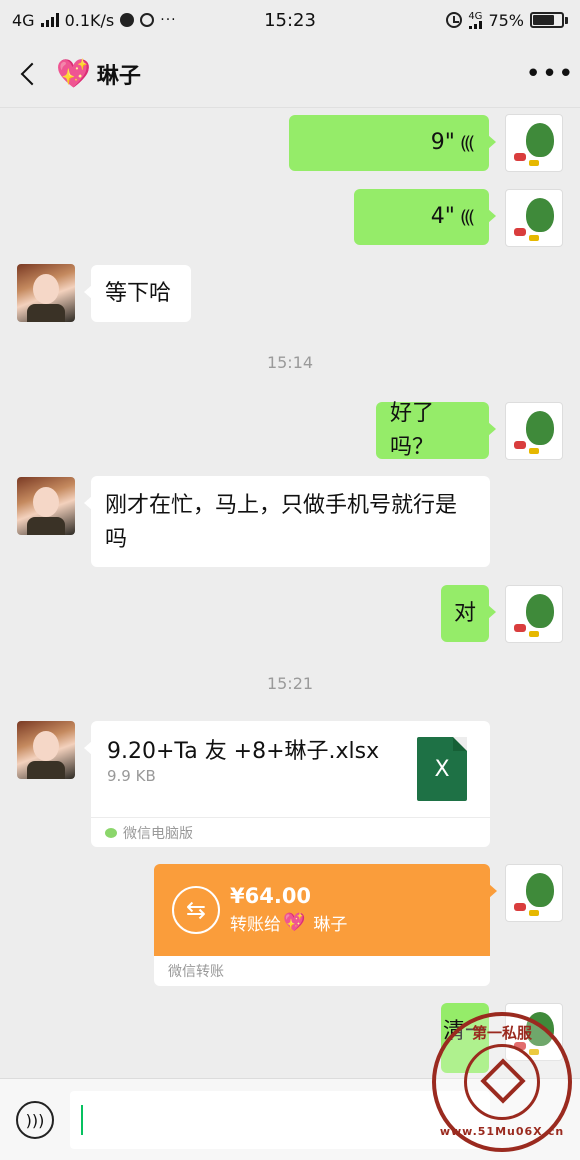  Describe the element at coordinates (425, 217) in the screenshot. I see `voice-message-4s: 4" )))` at that location.